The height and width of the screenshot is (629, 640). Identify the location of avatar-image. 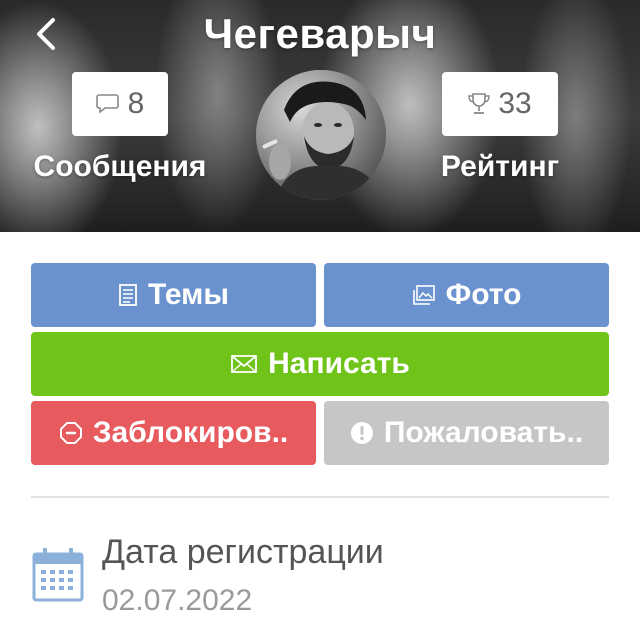
(321, 135).